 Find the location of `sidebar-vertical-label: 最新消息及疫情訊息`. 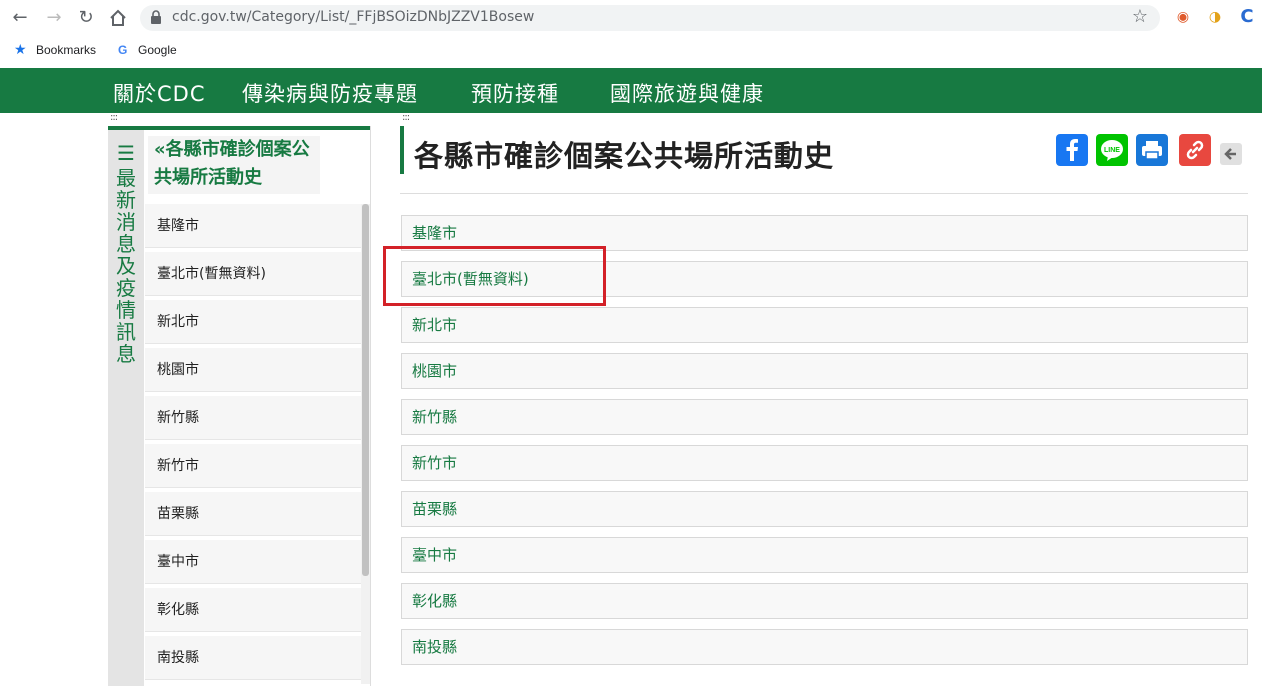

sidebar-vertical-label: 最新消息及疫情訊息 is located at coordinates (126, 266).